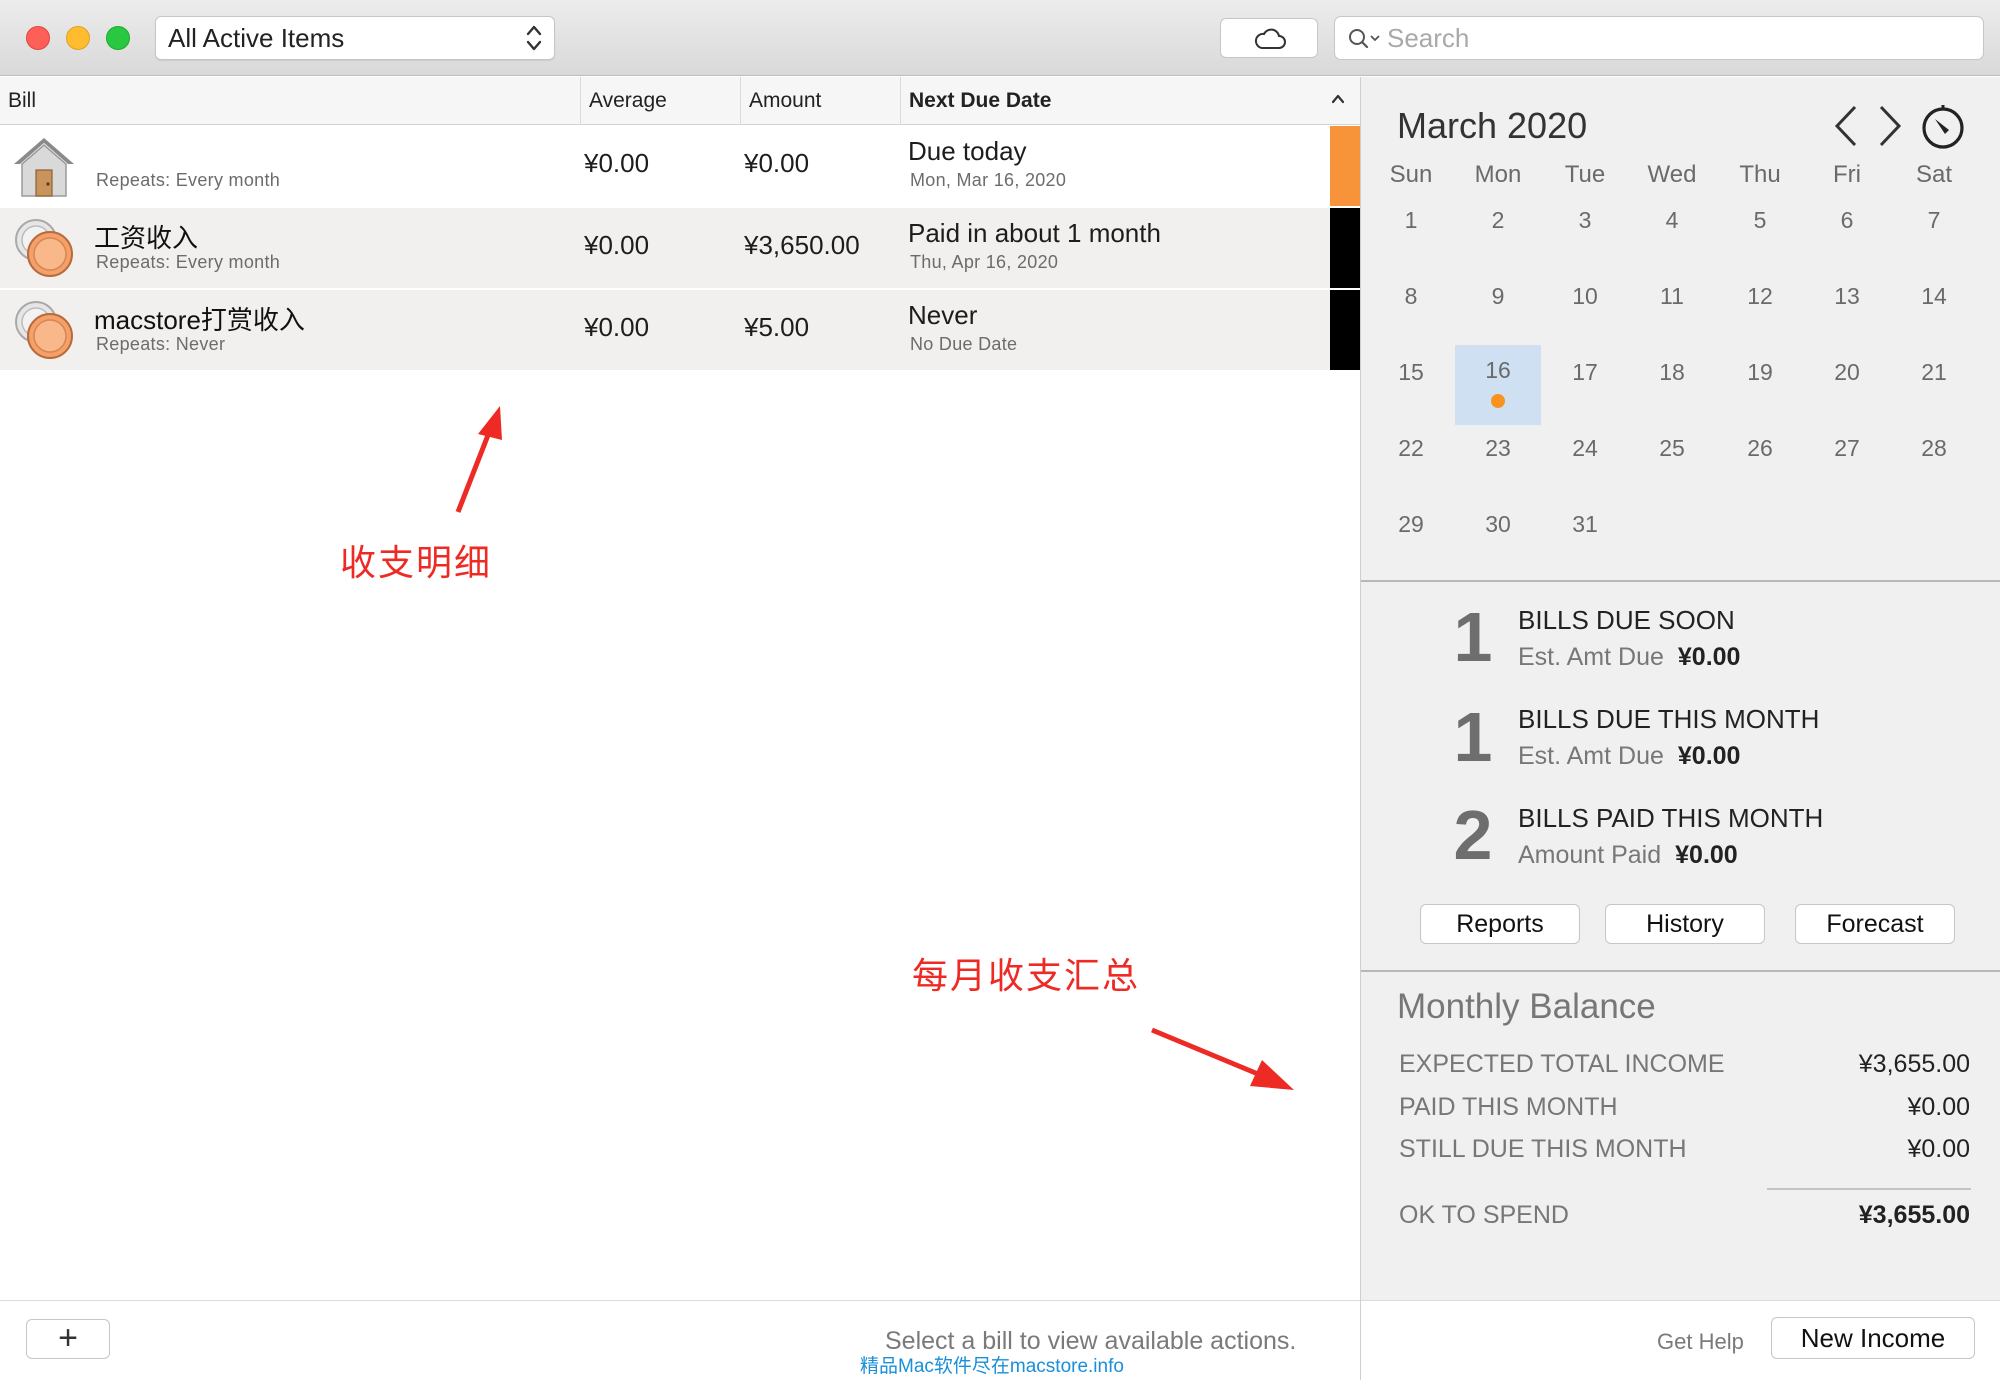  What do you see at coordinates (1026, 975) in the screenshot?
I see `annotation-summary-label: 每月收支汇总` at bounding box center [1026, 975].